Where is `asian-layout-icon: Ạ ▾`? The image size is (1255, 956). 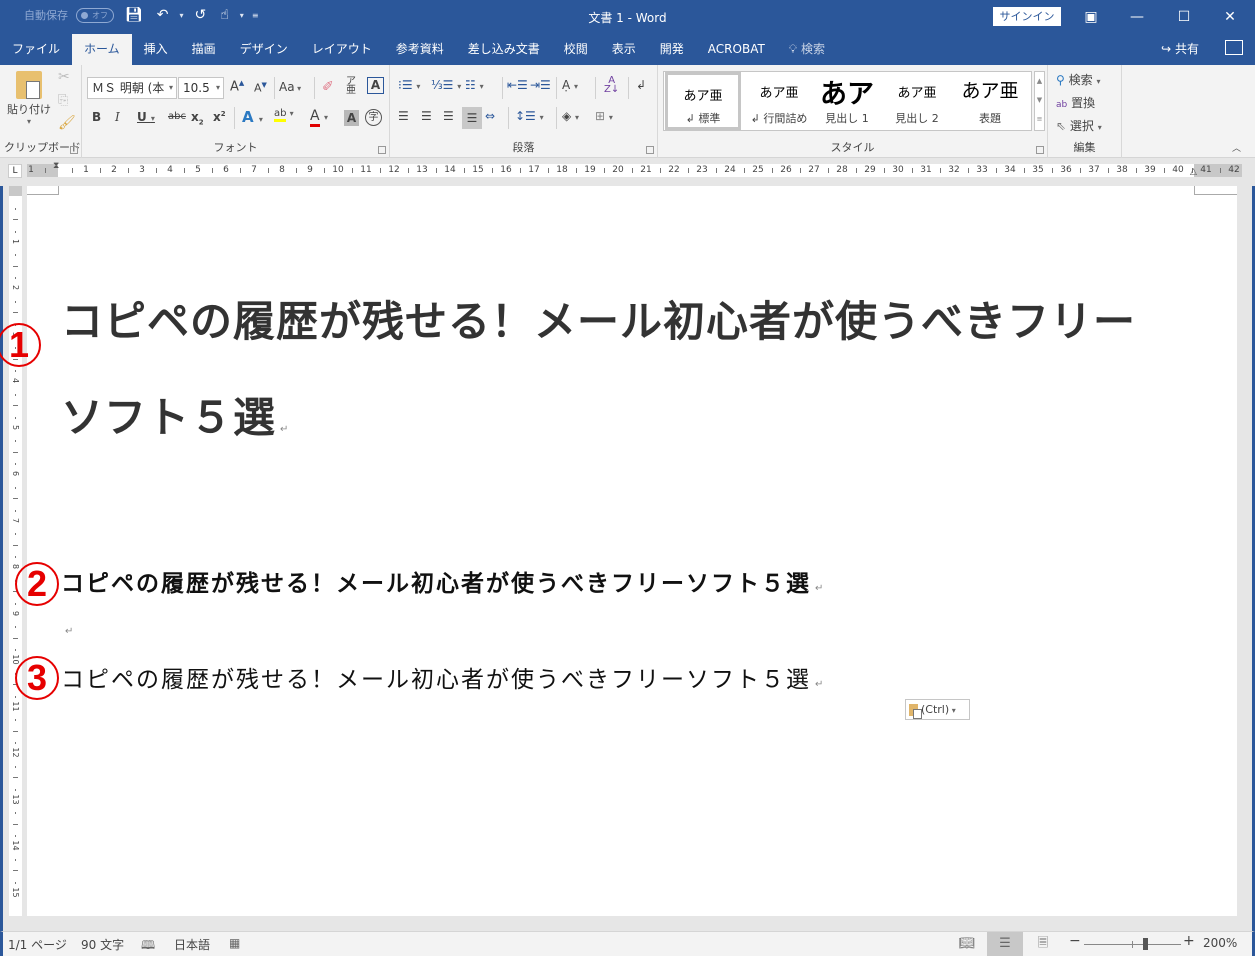 asian-layout-icon: Ạ ▾ is located at coordinates (570, 85).